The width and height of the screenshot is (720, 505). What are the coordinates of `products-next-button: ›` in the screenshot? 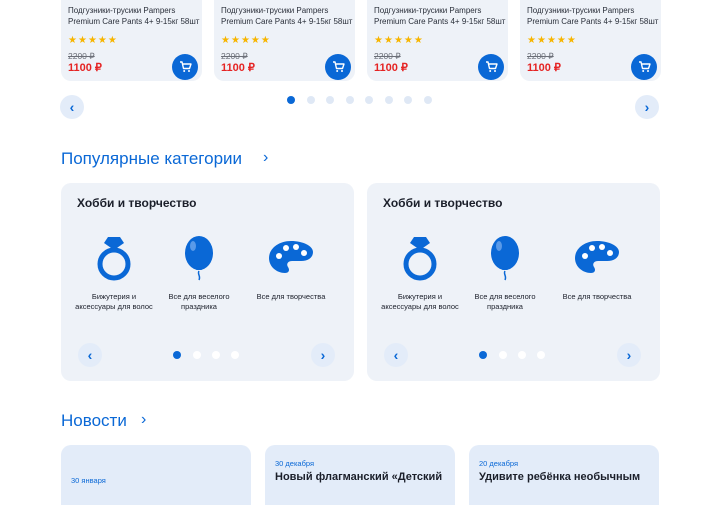 It's located at (647, 107).